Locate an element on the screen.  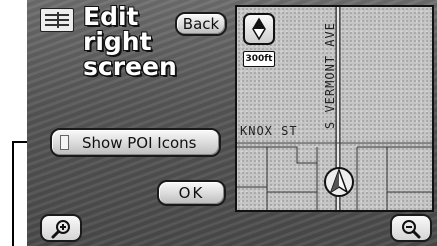
compass-arrow-icon is located at coordinates (259, 29).